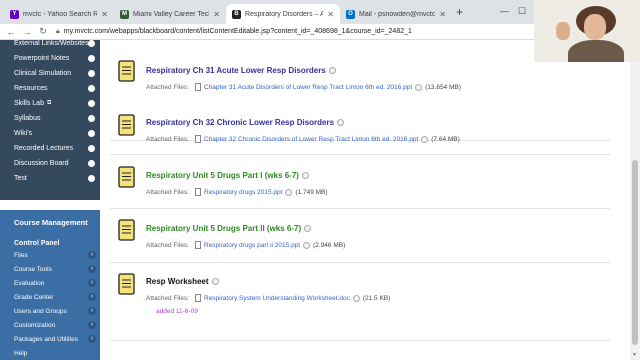 The width and height of the screenshot is (640, 360). I want to click on sidebar-item-clinical-simulation: Clinical Simulation, so click(50, 73).